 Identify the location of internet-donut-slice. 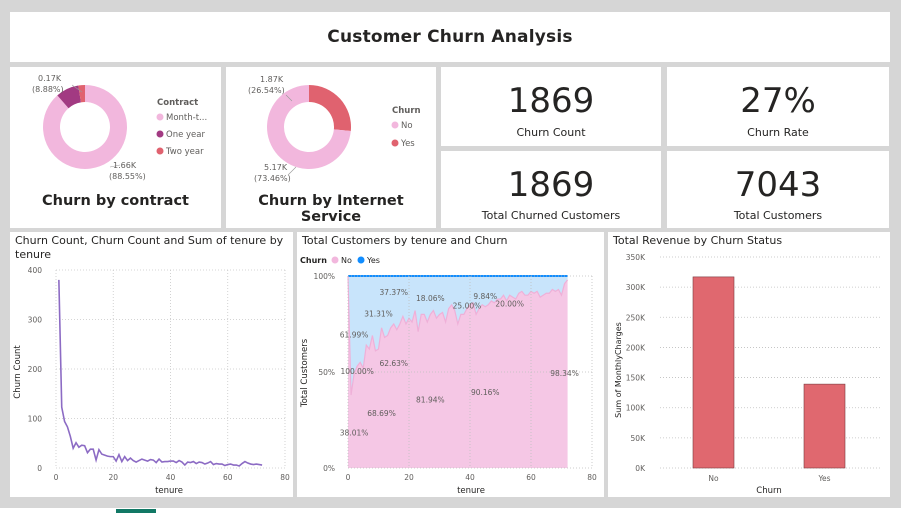
(330, 108).